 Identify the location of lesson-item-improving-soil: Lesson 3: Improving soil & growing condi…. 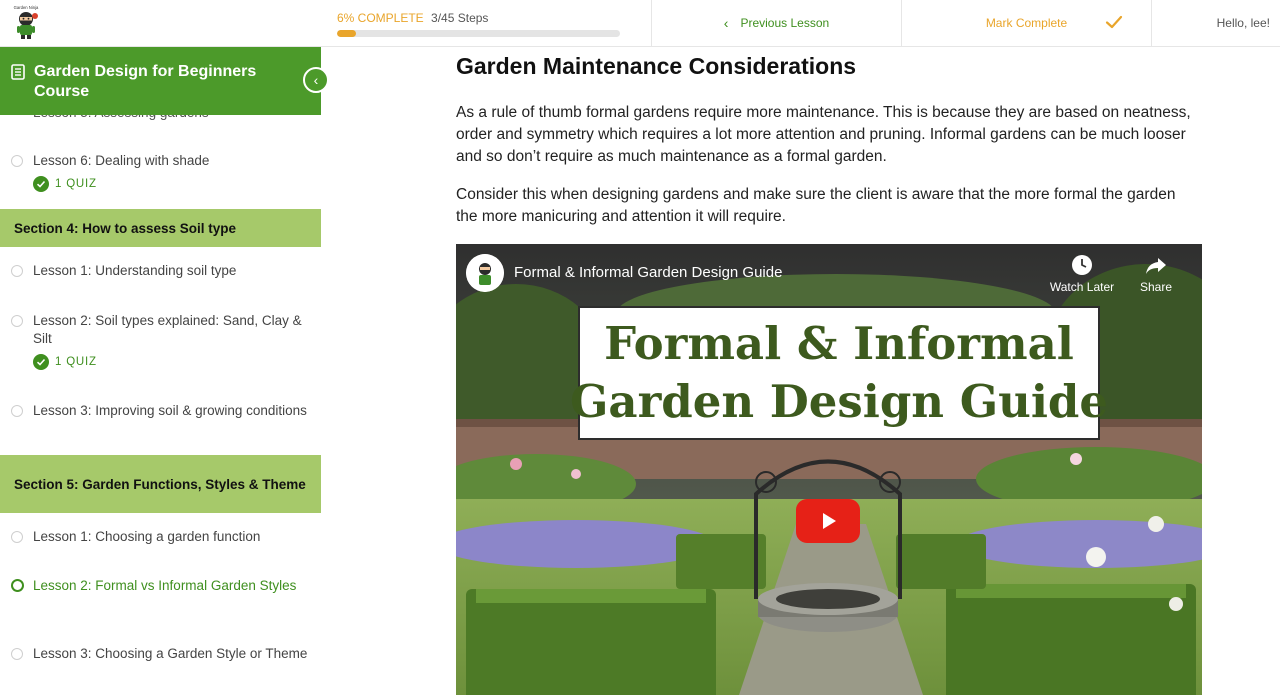
(160, 421).